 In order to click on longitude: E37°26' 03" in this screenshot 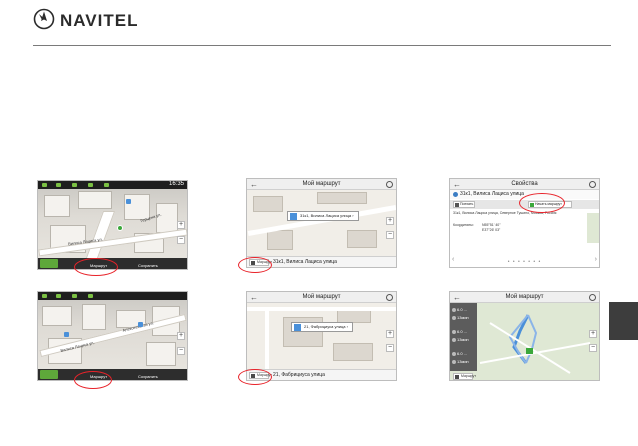, I will do `click(491, 230)`.